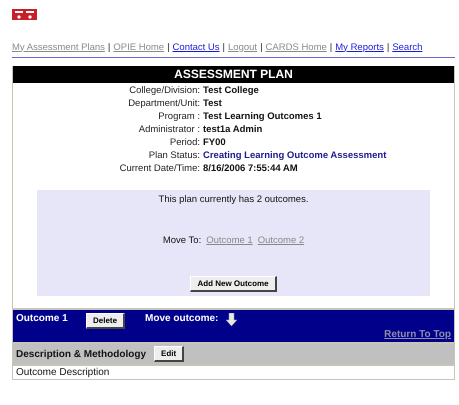 The width and height of the screenshot is (459, 405). Describe the element at coordinates (231, 90) in the screenshot. I see `field-value: Test College` at that location.